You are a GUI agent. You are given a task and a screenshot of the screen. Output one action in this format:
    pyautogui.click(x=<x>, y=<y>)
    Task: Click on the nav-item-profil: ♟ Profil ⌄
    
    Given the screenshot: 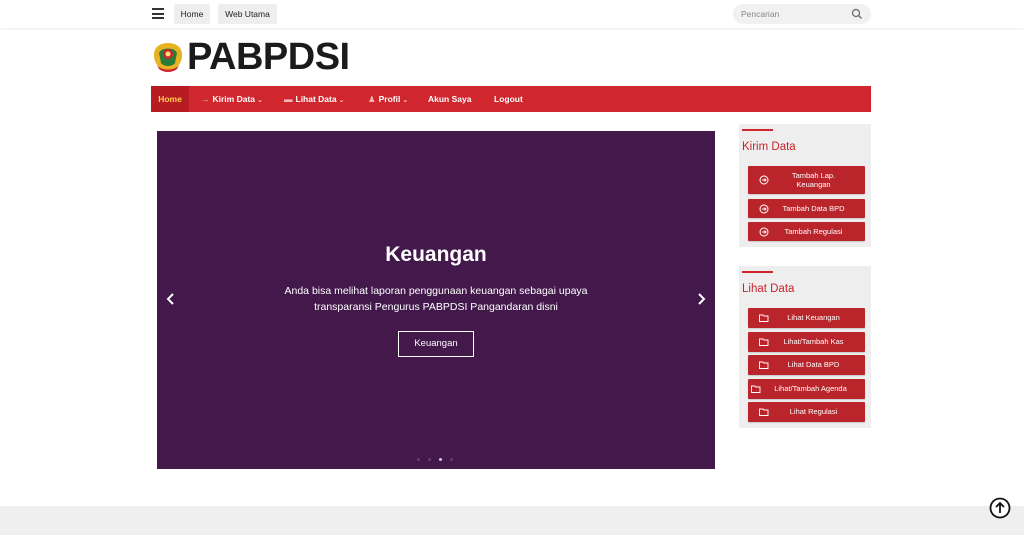 What is the action you would take?
    pyautogui.click(x=388, y=99)
    